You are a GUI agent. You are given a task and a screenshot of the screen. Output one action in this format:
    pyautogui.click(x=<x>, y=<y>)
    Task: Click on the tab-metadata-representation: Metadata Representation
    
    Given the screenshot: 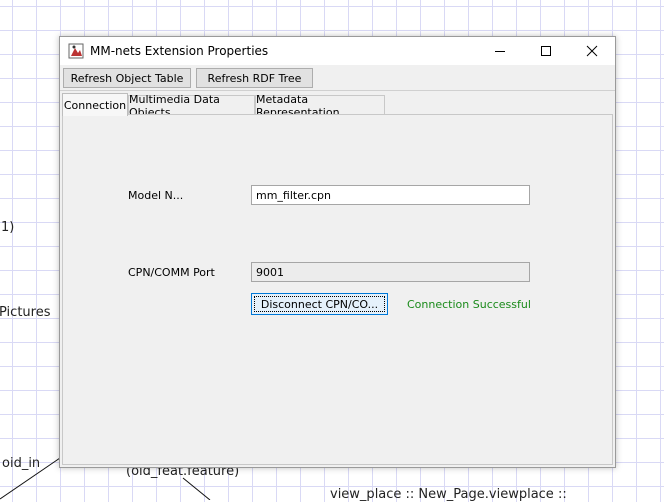 What is the action you would take?
    pyautogui.click(x=320, y=106)
    